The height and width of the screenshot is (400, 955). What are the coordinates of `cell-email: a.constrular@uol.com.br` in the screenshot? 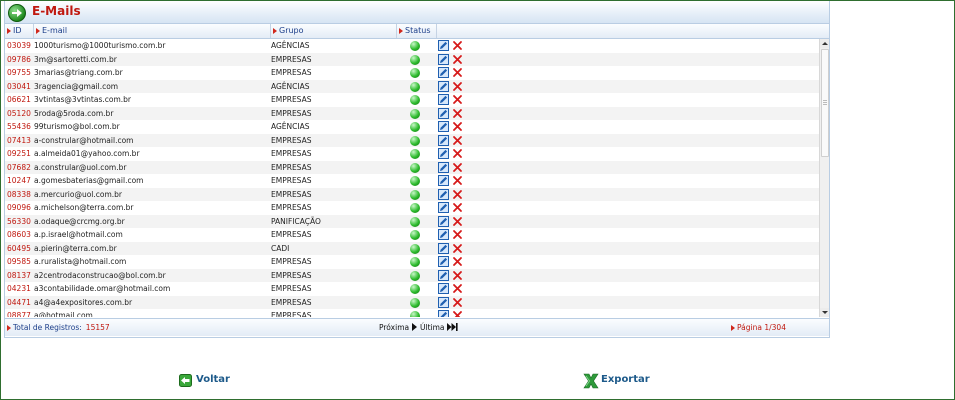 It's located at (80, 167).